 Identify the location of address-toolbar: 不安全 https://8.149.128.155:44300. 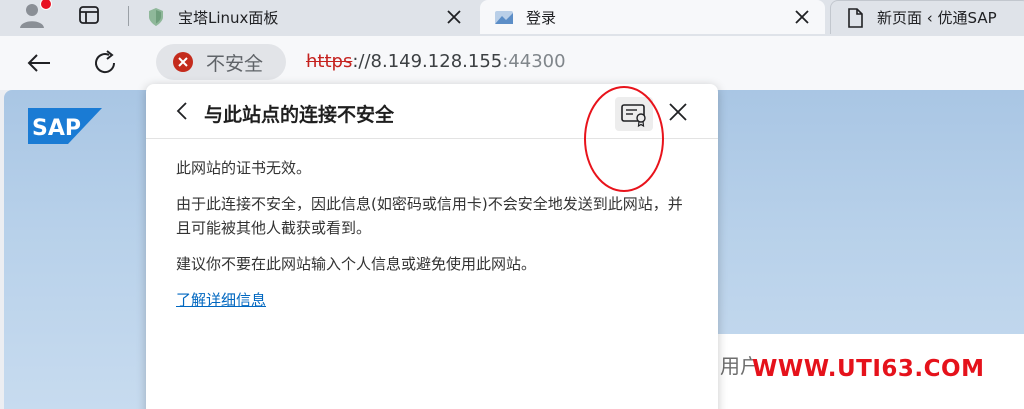
(512, 63).